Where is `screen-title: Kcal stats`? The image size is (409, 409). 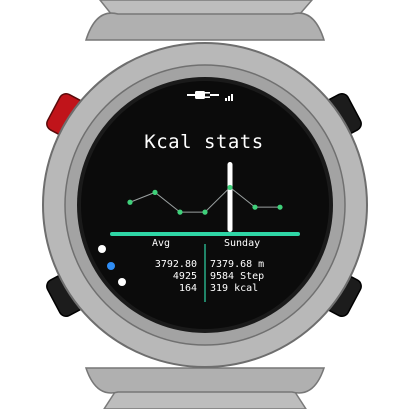 screen-title: Kcal stats is located at coordinates (204, 142).